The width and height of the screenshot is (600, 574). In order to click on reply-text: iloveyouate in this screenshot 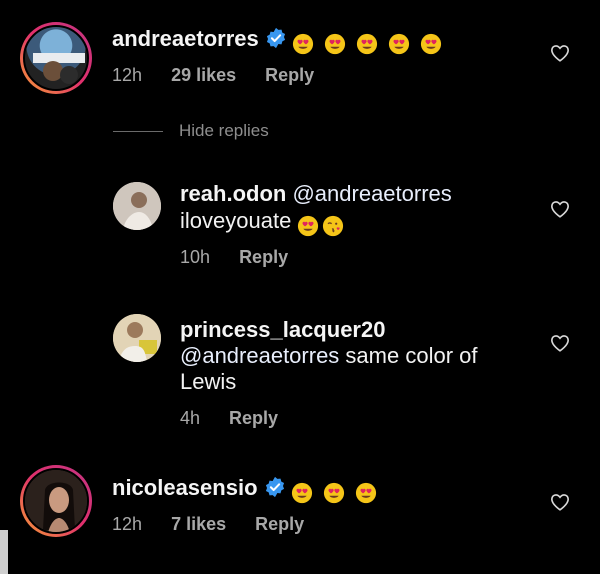, I will do `click(236, 220)`.